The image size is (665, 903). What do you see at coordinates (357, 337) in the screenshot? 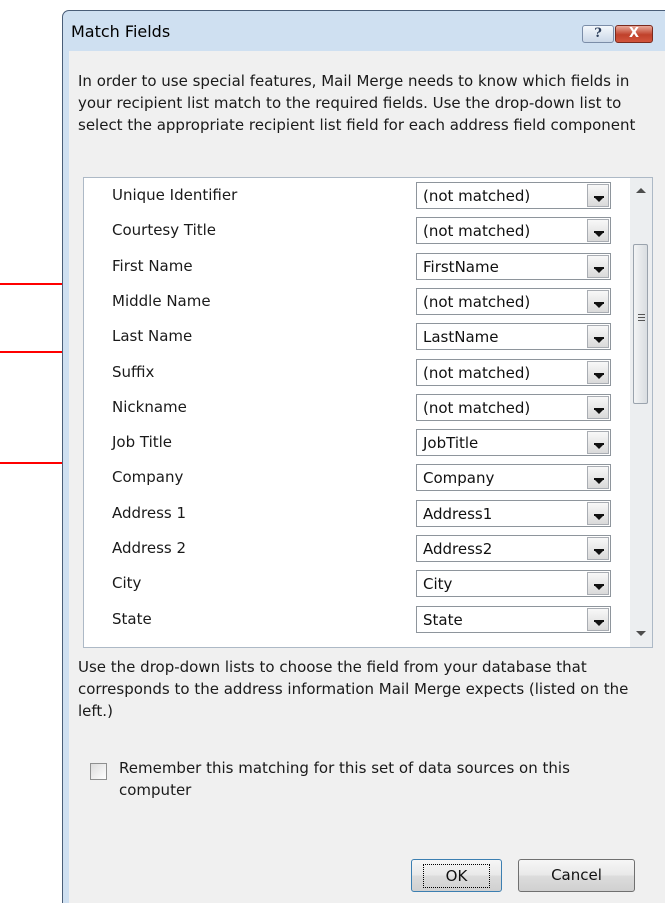
I see `field-row: Last Name LastName` at bounding box center [357, 337].